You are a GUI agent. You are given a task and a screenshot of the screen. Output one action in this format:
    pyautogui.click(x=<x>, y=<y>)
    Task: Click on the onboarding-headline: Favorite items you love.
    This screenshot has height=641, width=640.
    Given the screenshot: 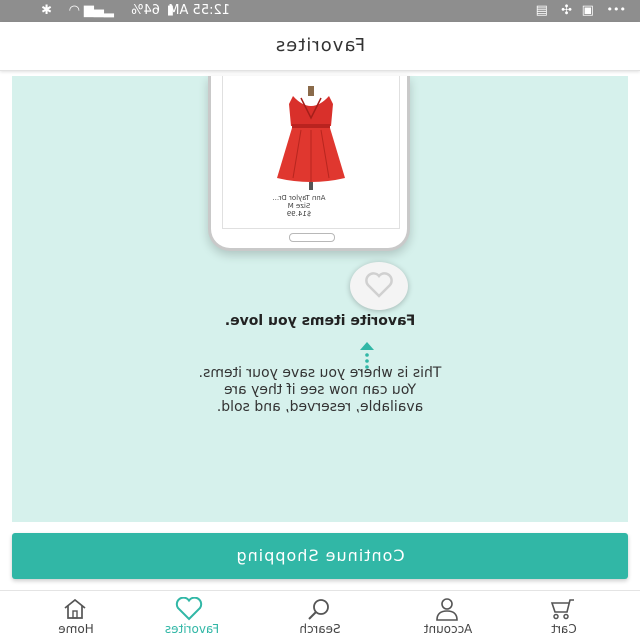 What is the action you would take?
    pyautogui.click(x=320, y=321)
    